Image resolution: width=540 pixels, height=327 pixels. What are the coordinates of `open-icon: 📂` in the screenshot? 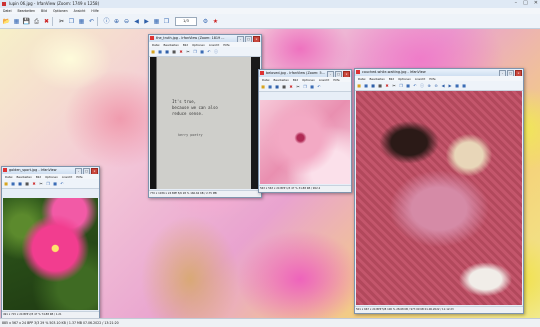 It's located at (6, 21).